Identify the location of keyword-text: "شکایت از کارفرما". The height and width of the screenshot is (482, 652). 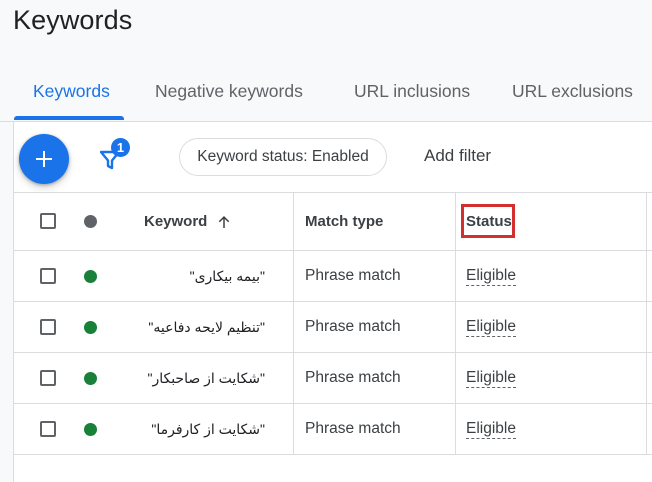
(208, 428).